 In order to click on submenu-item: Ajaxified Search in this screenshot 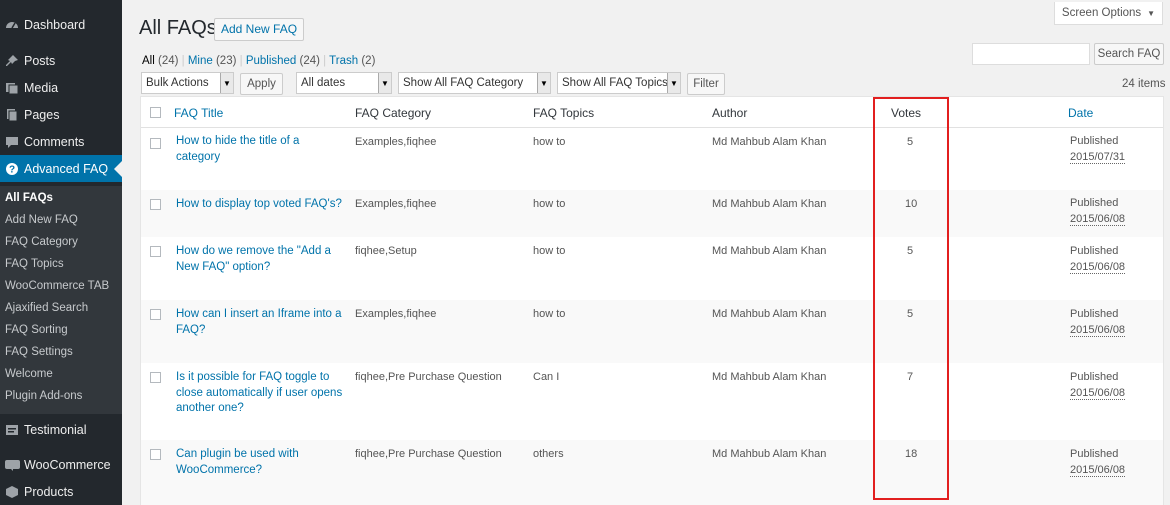, I will do `click(46, 308)`.